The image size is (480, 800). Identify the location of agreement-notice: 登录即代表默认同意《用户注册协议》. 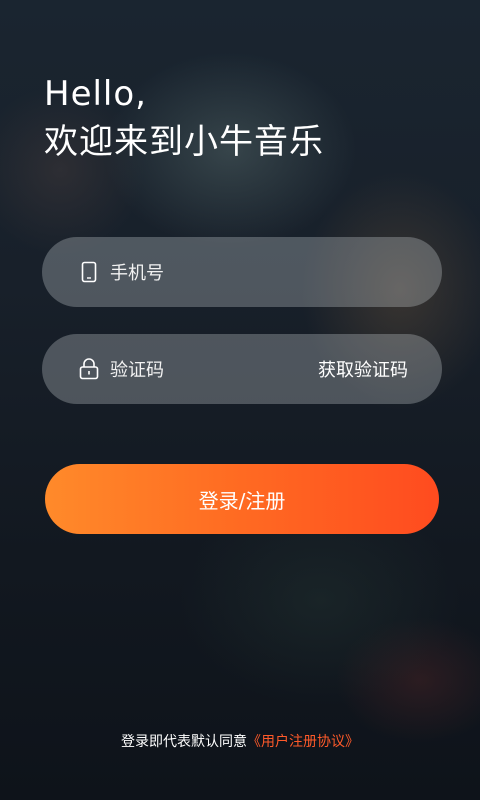
(240, 741).